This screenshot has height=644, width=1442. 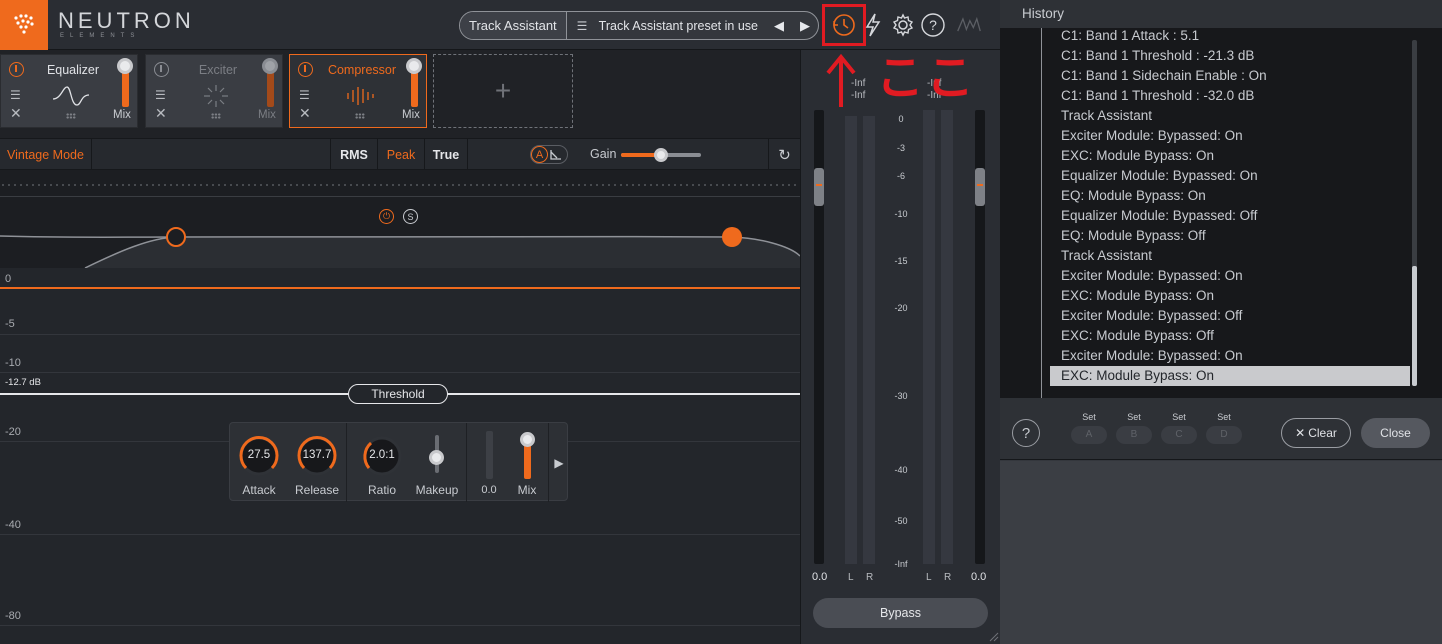 I want to click on vintage-mode-button: Vintage Mode, so click(x=46, y=154).